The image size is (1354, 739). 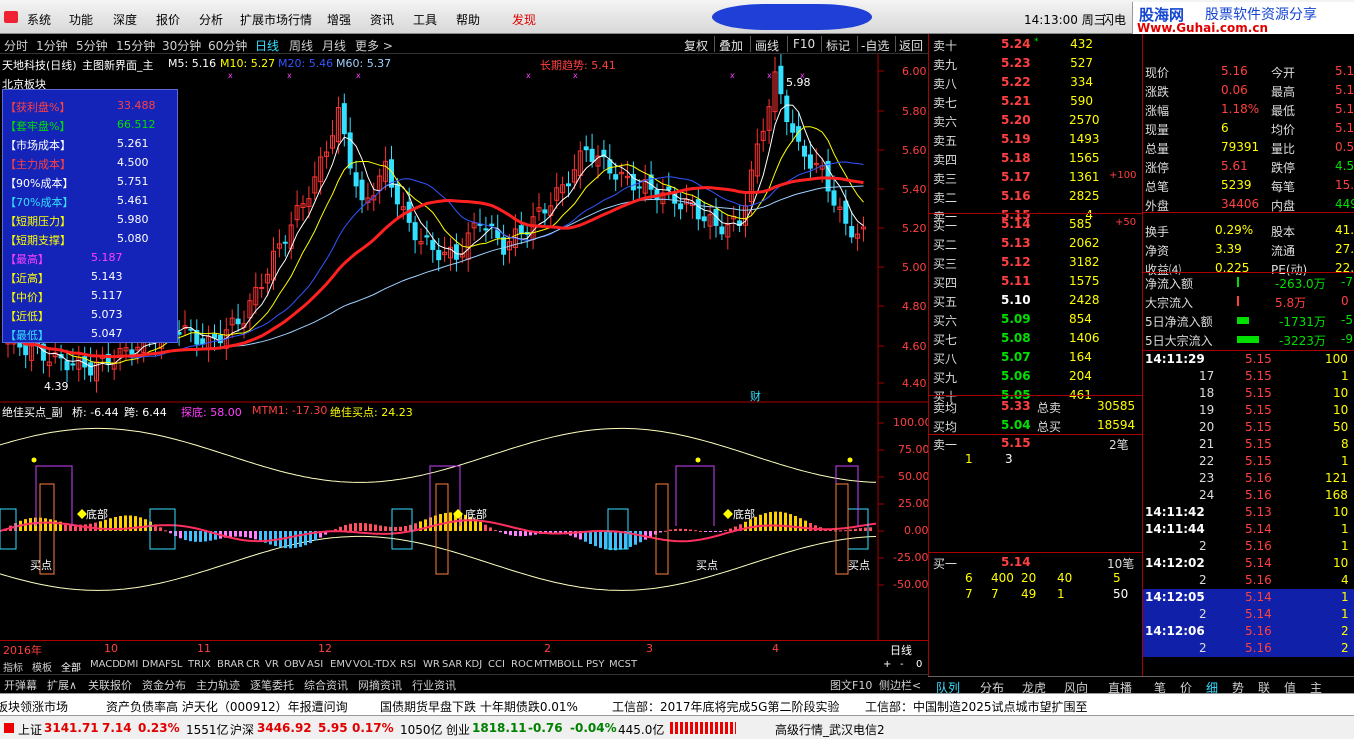 What do you see at coordinates (110, 685) in the screenshot?
I see `function-tab-2: 关联报价` at bounding box center [110, 685].